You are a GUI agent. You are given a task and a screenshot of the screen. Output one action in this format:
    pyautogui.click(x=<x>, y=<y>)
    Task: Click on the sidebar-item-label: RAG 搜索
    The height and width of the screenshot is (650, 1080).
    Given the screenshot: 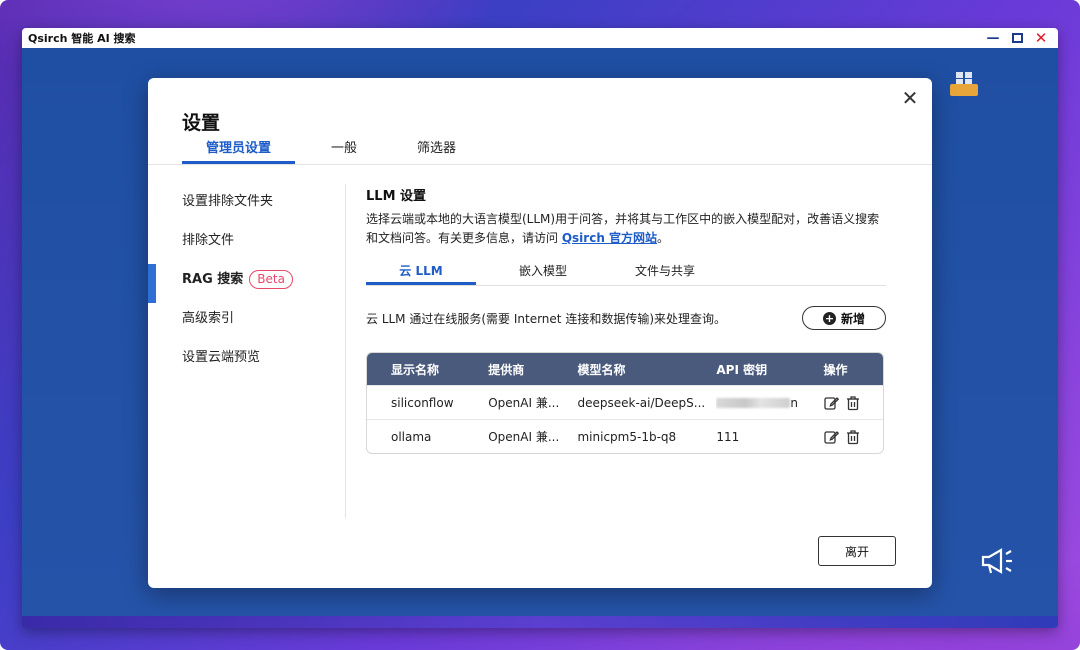 What is the action you would take?
    pyautogui.click(x=213, y=279)
    